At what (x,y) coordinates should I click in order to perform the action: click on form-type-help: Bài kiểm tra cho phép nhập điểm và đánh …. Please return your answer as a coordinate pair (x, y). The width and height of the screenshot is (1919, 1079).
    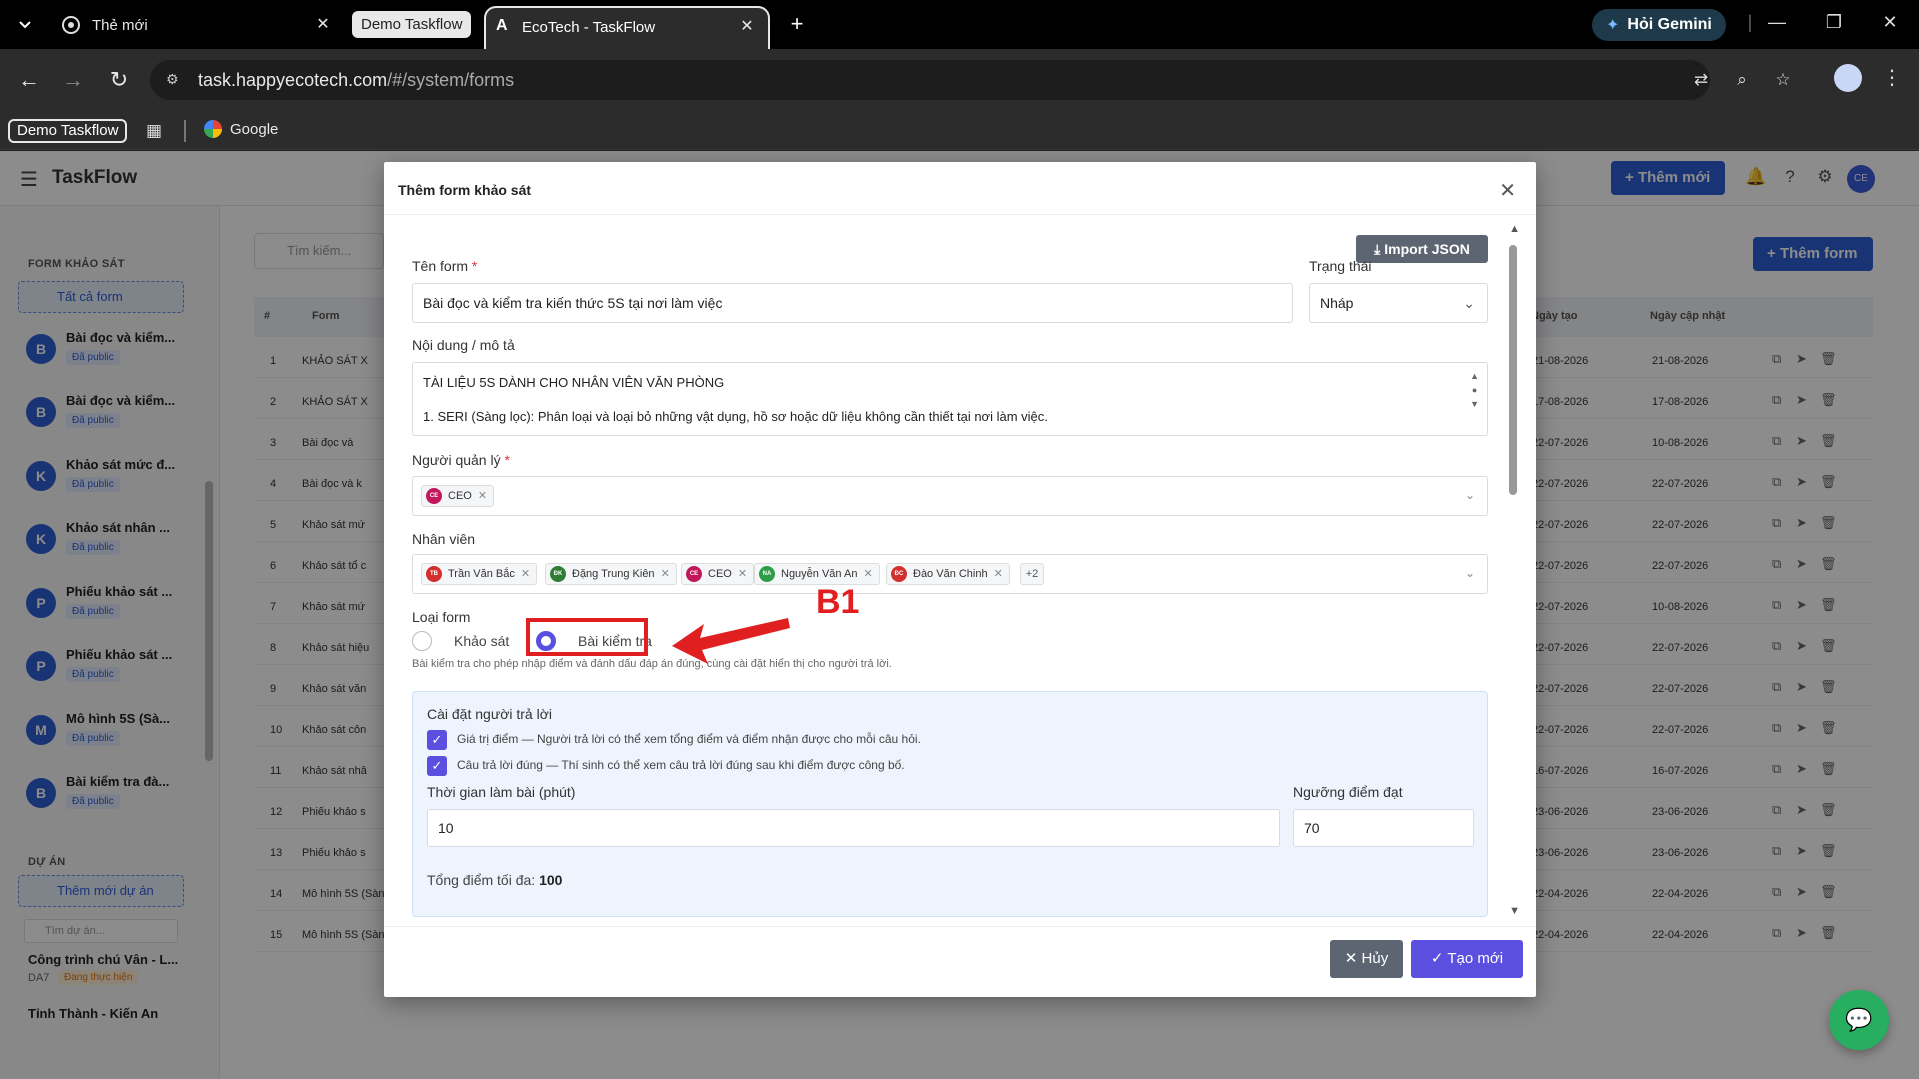
    Looking at the image, I should click on (652, 664).